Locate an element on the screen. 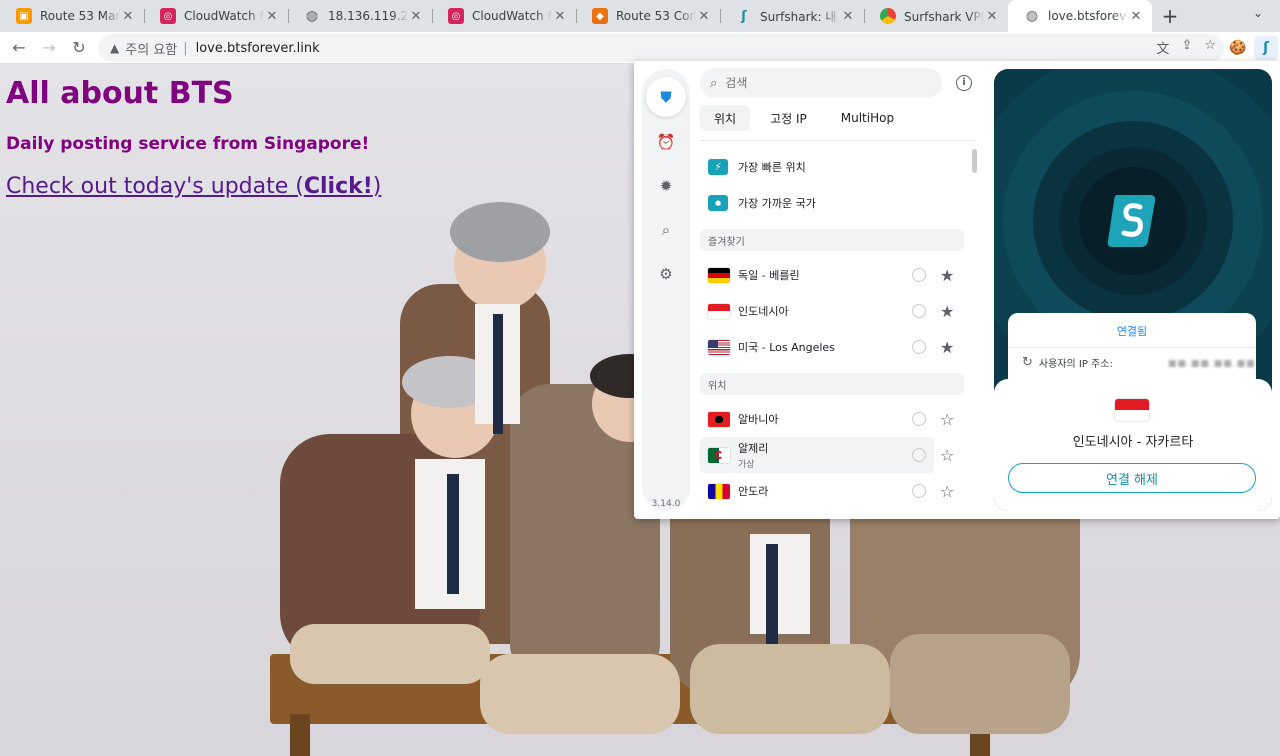 This screenshot has height=756, width=1280. search-input is located at coordinates (820, 83).